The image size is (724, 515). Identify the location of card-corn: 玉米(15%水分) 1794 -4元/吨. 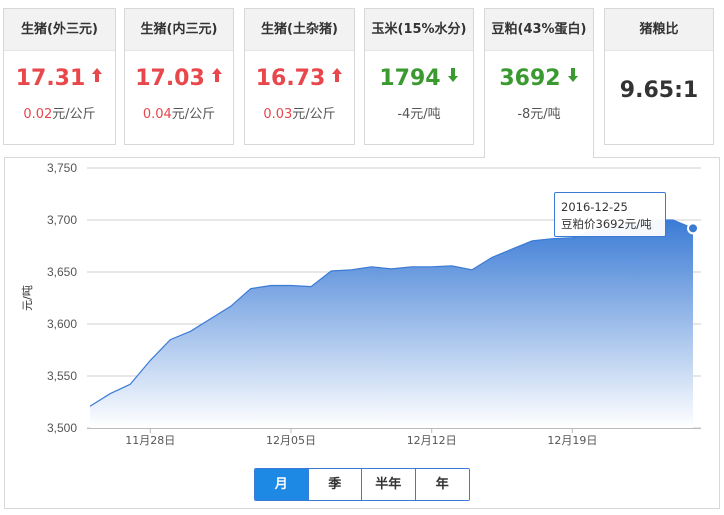
(419, 76).